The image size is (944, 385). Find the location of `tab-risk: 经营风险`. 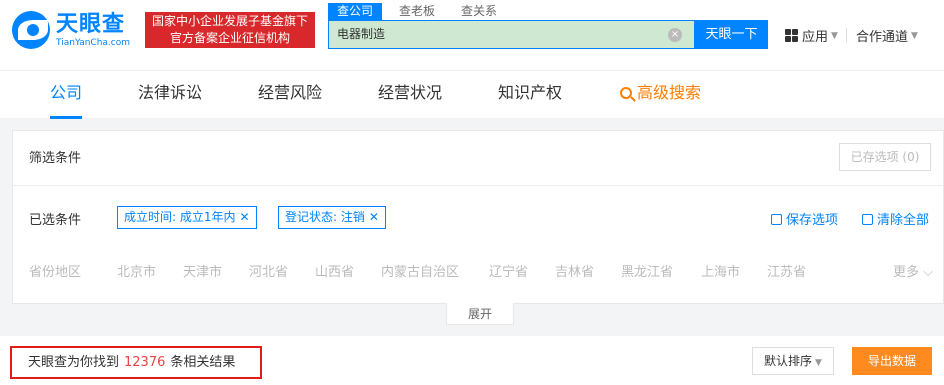

tab-risk: 经营风险 is located at coordinates (290, 95).